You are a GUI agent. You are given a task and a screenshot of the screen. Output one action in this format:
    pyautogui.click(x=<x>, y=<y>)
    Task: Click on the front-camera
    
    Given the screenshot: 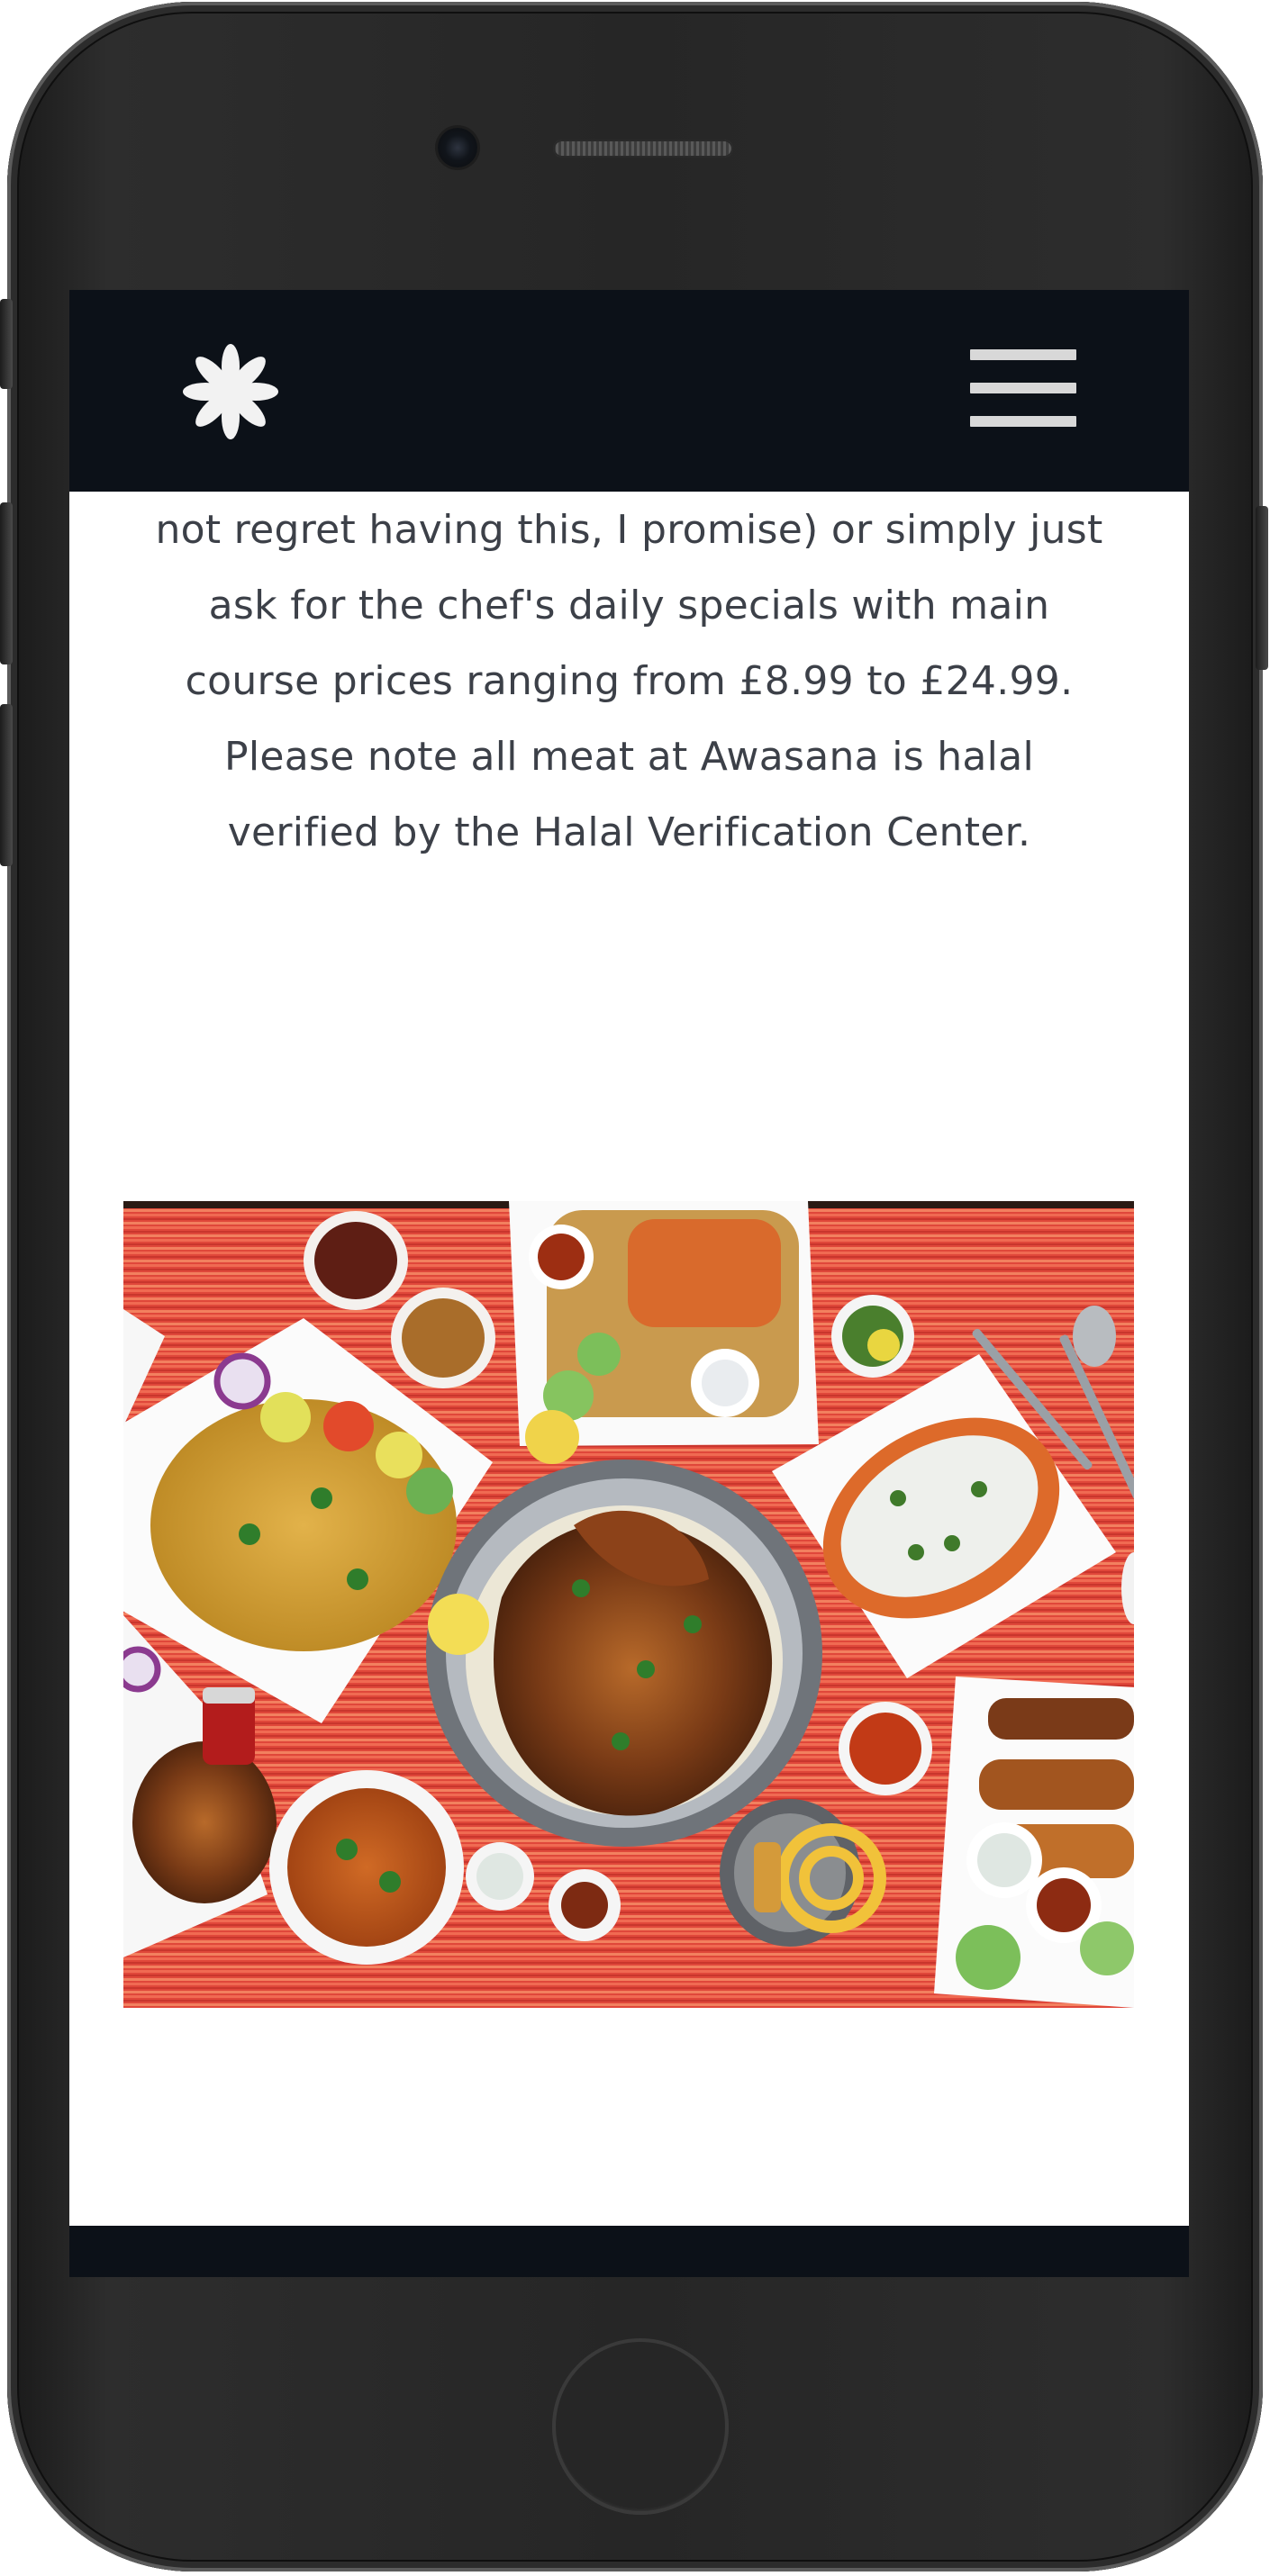 What is the action you would take?
    pyautogui.click(x=457, y=147)
    